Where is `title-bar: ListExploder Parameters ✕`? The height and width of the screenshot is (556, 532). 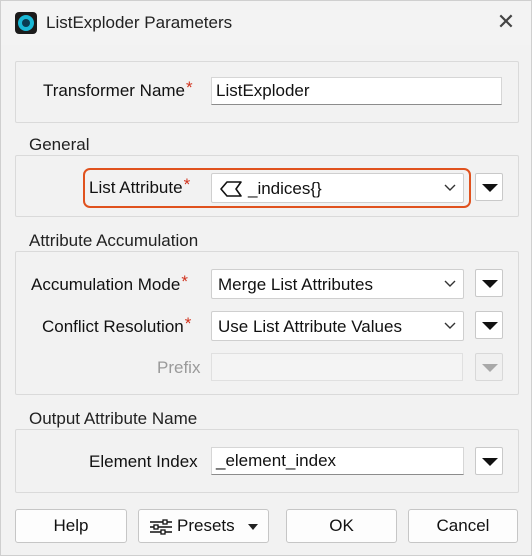
title-bar: ListExploder Parameters ✕ is located at coordinates (266, 23).